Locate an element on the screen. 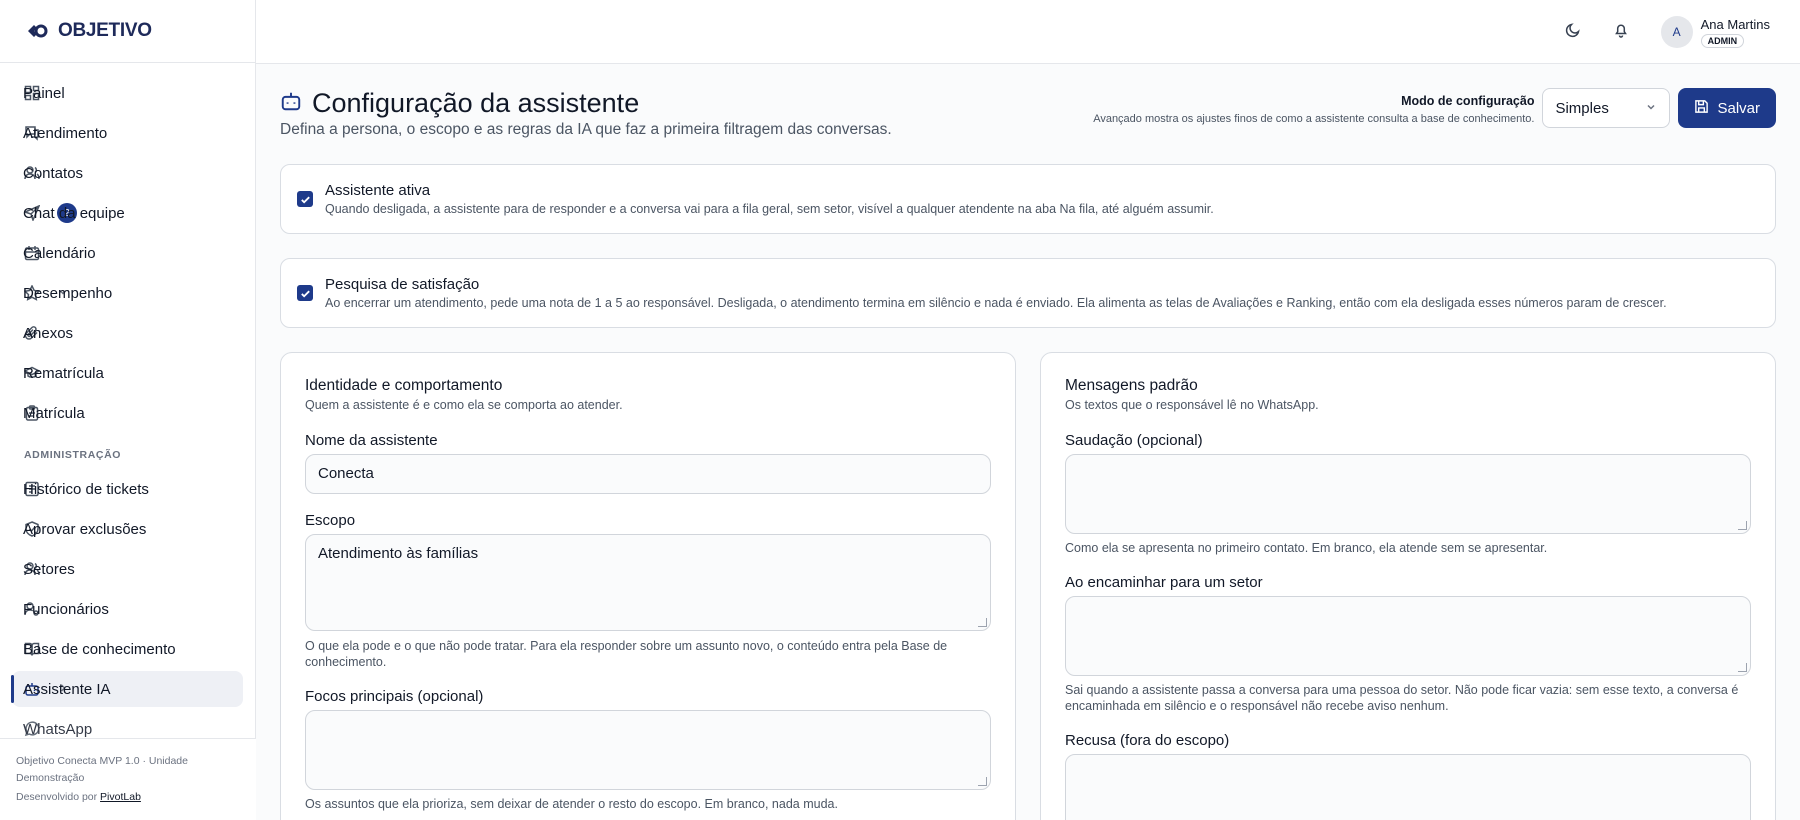 The width and height of the screenshot is (1800, 820). sidebar-item-label: Base de conhecimento is located at coordinates (99, 649).